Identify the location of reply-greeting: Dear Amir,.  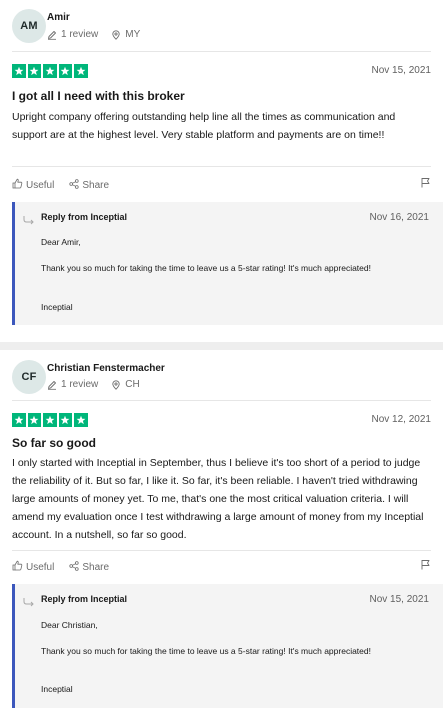
(61, 242).